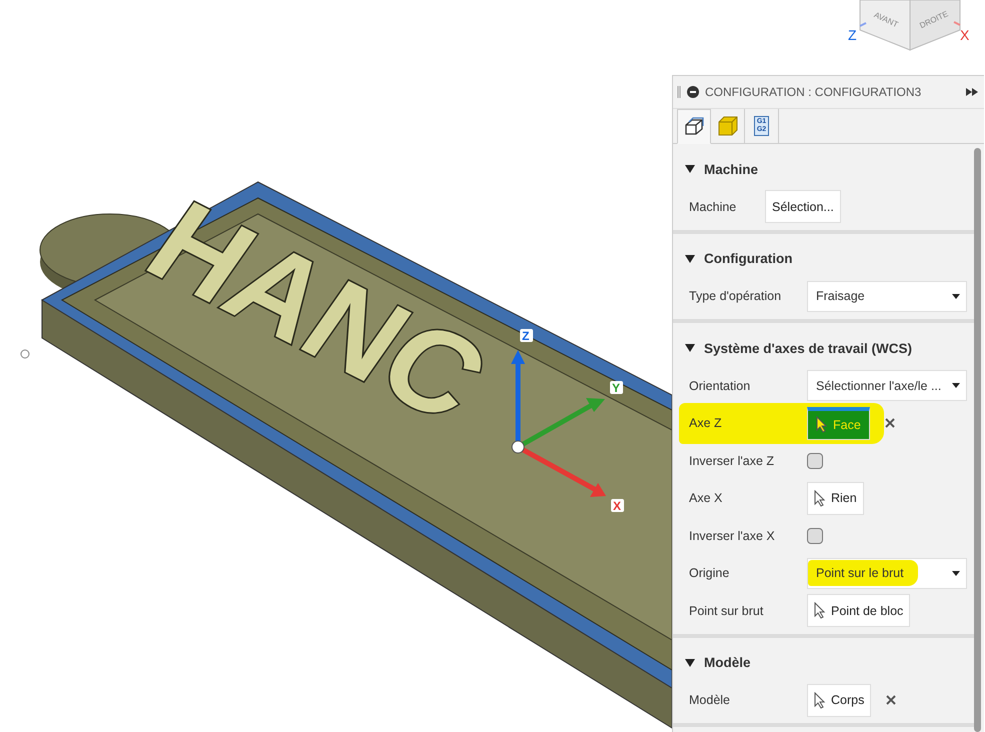  I want to click on field-label: Type d'opération, so click(735, 296).